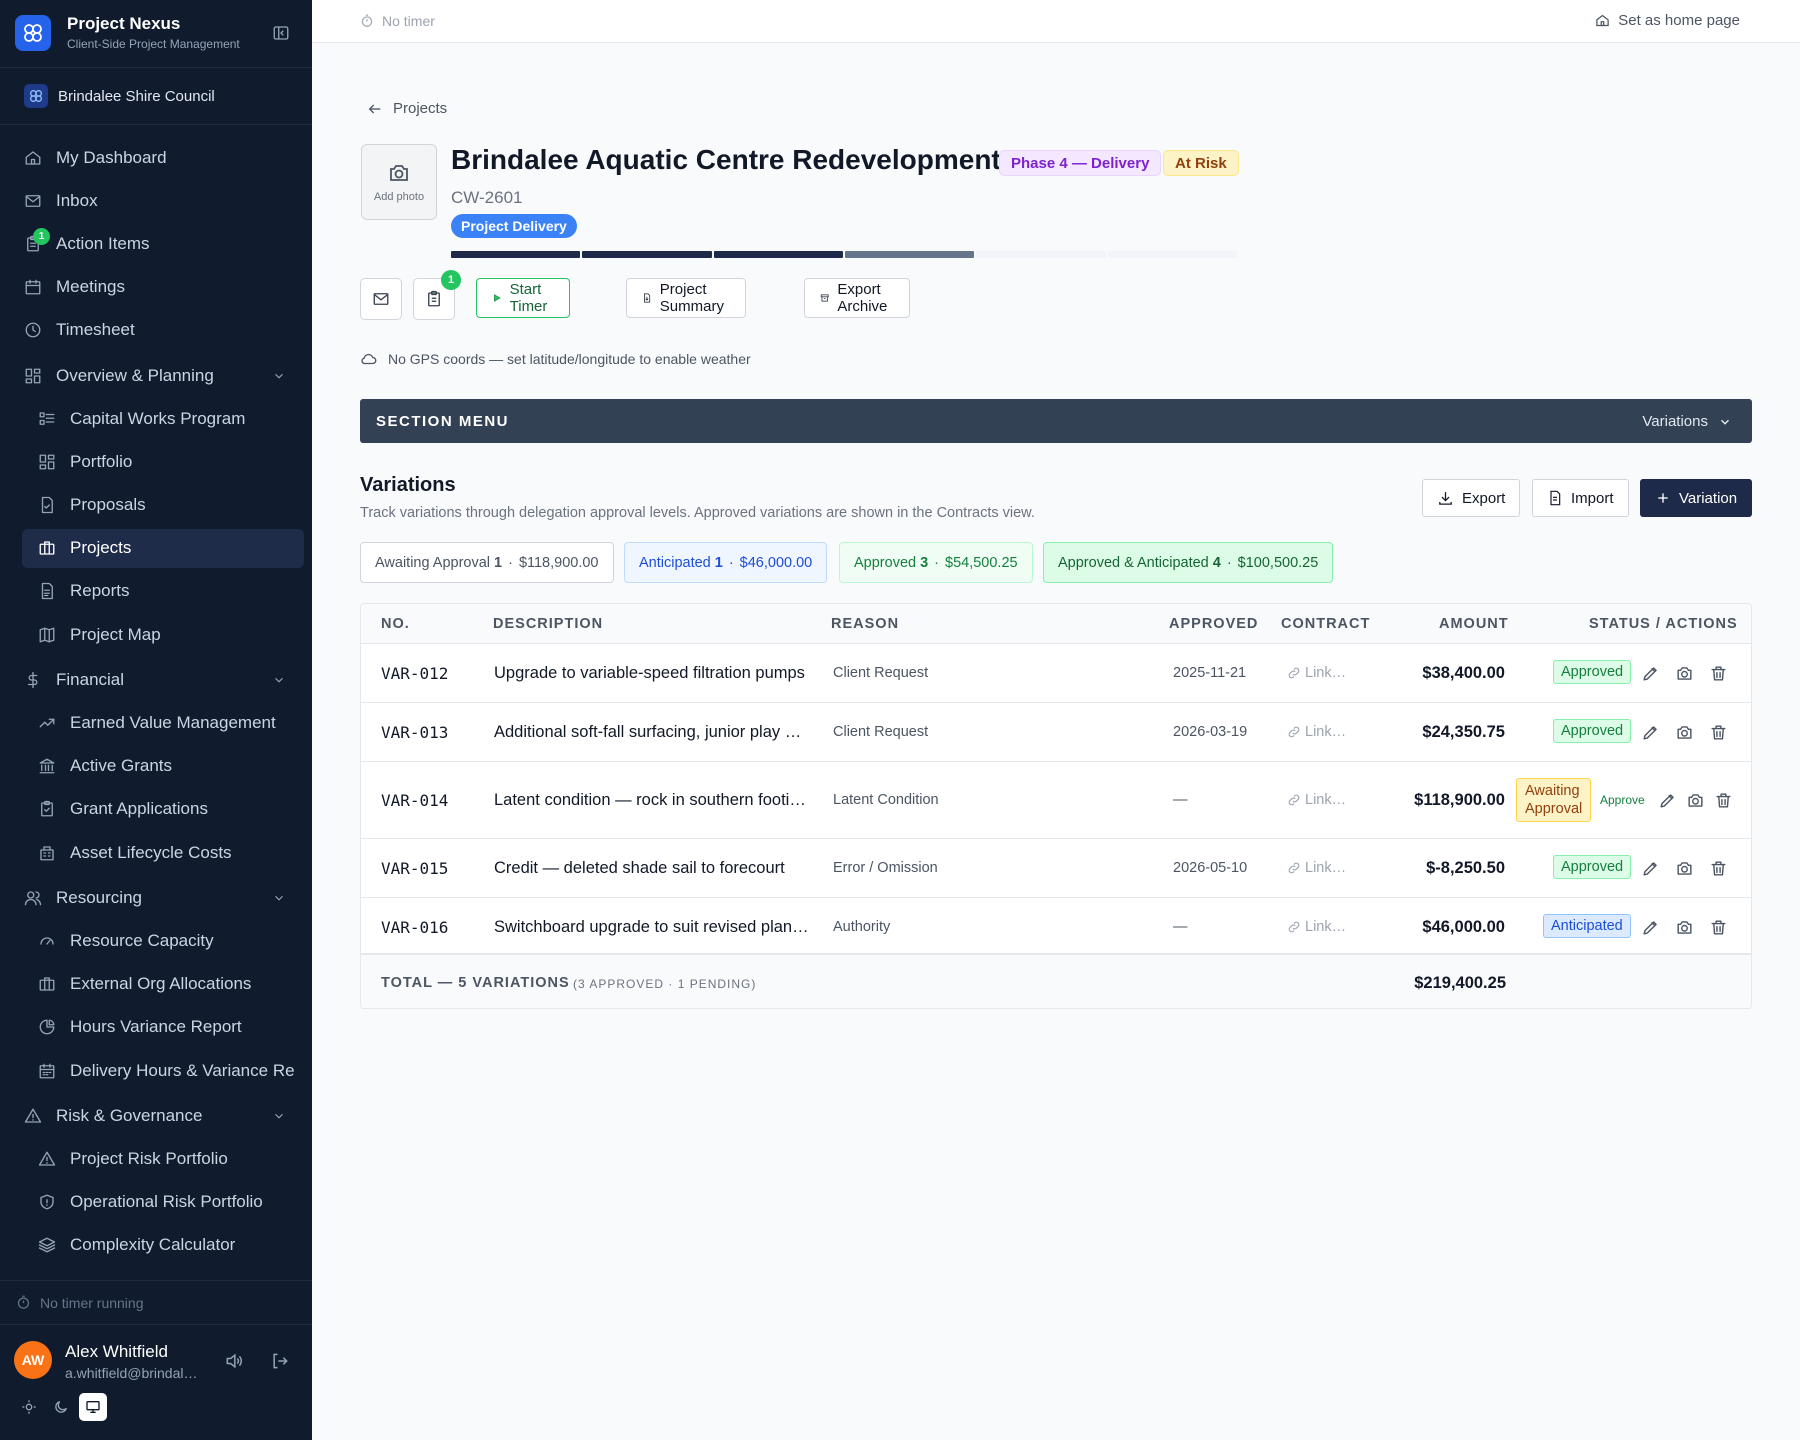 This screenshot has width=1800, height=1440. Describe the element at coordinates (61, 1407) in the screenshot. I see `dark-theme-icon` at that location.